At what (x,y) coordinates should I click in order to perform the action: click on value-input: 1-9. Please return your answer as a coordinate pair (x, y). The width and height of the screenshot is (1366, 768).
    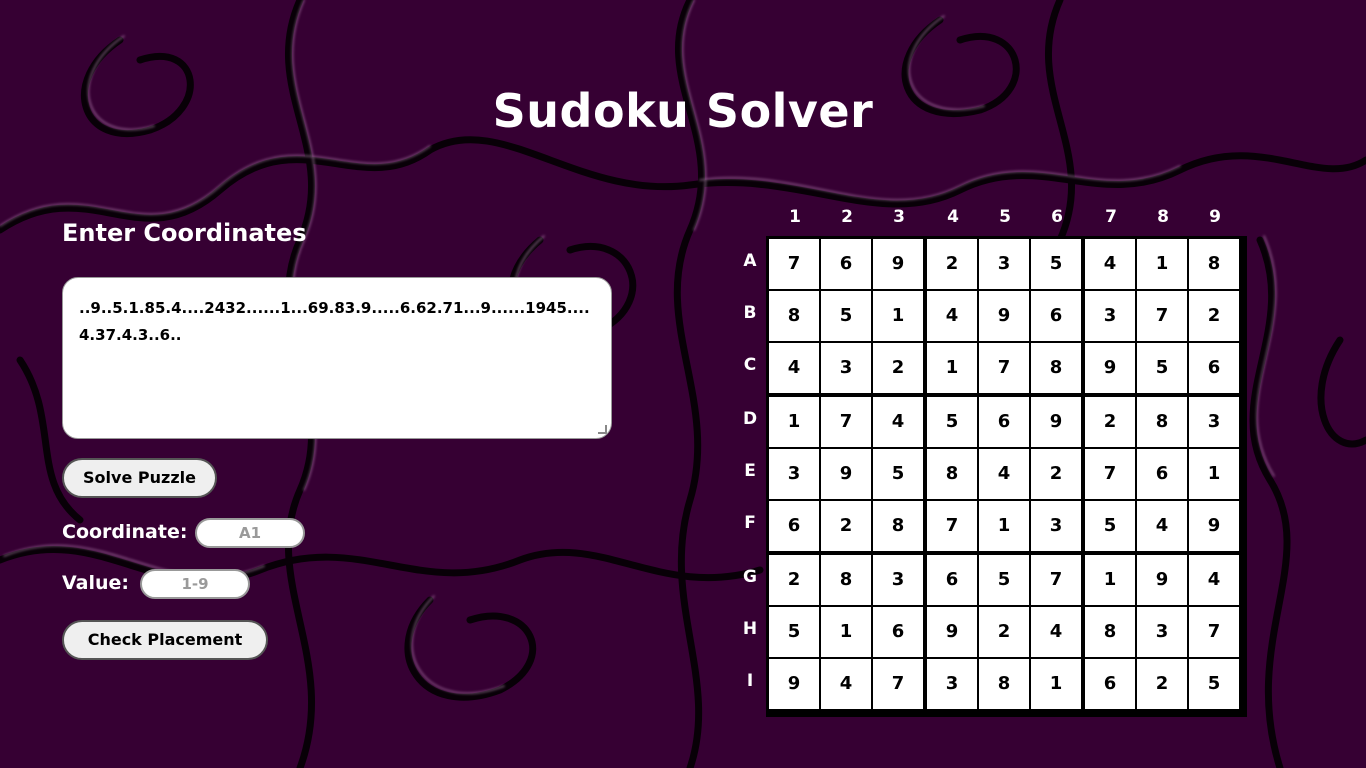
    Looking at the image, I should click on (195, 584).